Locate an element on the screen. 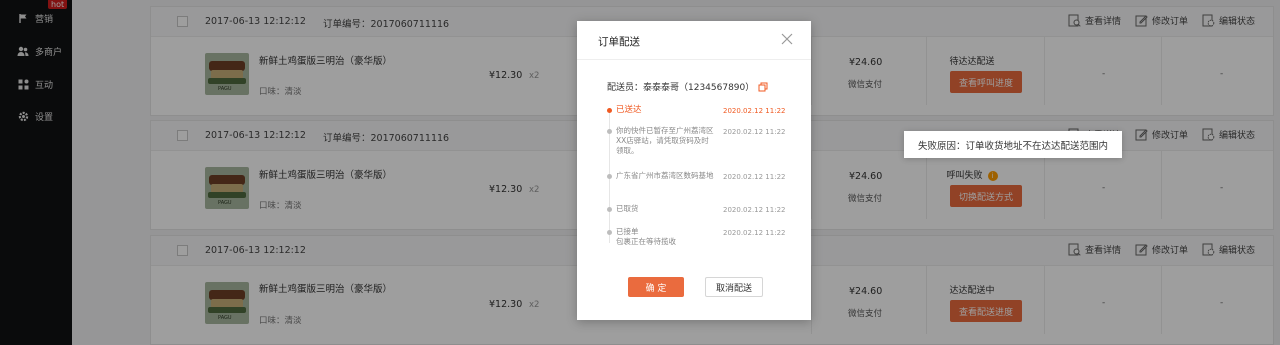 This screenshot has height=345, width=1280. timeline-text: 广东省广州市荔湾区数码基地 is located at coordinates (665, 175).